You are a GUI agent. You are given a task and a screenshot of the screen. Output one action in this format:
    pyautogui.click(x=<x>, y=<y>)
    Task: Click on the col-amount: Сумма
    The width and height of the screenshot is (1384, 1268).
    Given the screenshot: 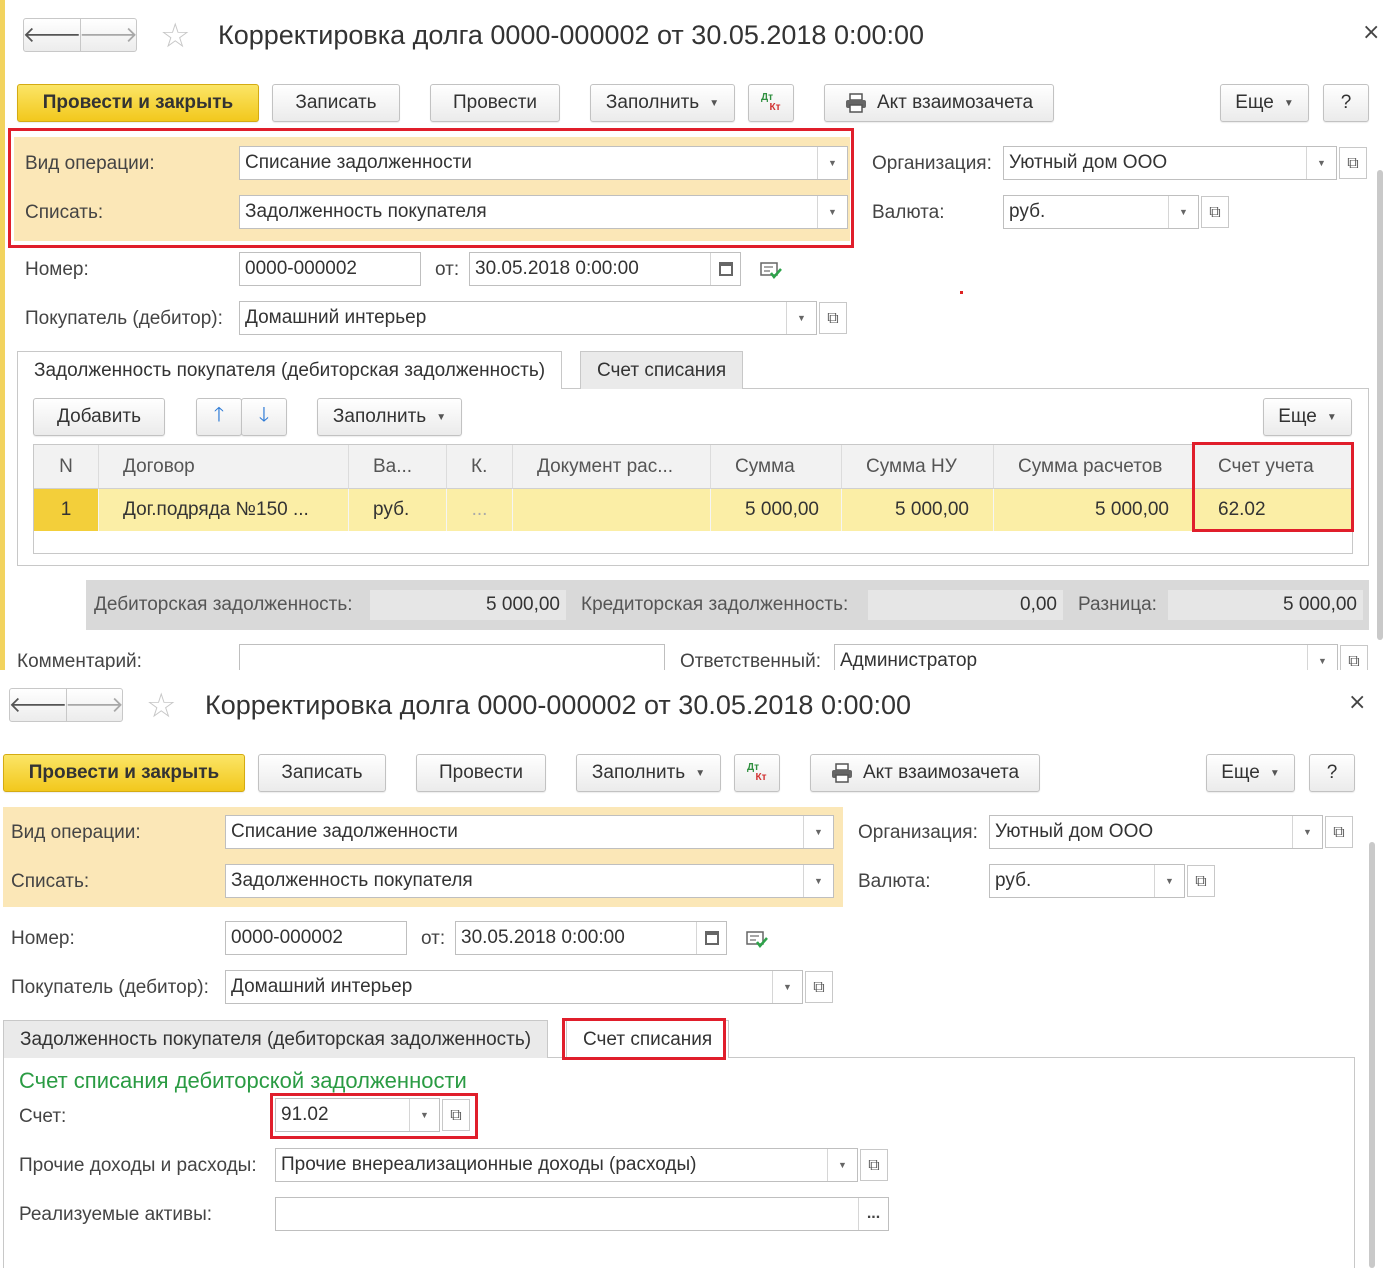 What is the action you would take?
    pyautogui.click(x=776, y=467)
    